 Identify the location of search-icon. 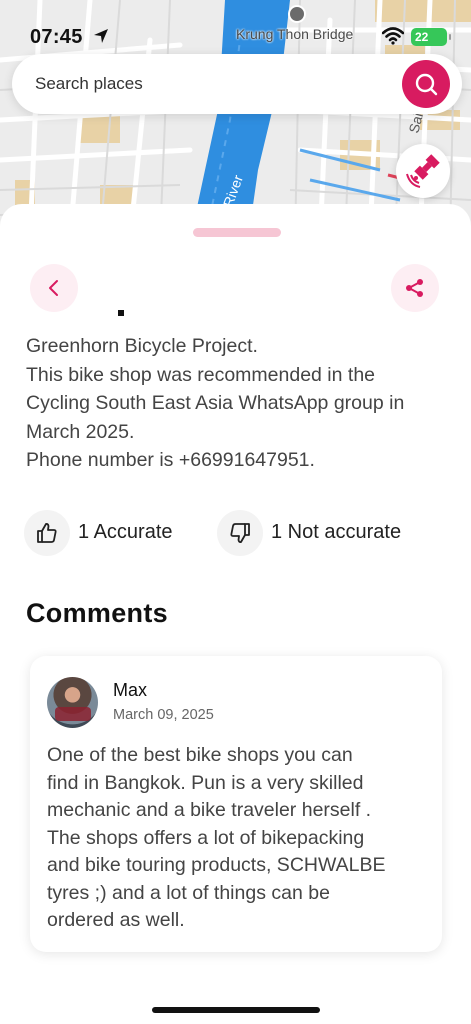
(426, 84).